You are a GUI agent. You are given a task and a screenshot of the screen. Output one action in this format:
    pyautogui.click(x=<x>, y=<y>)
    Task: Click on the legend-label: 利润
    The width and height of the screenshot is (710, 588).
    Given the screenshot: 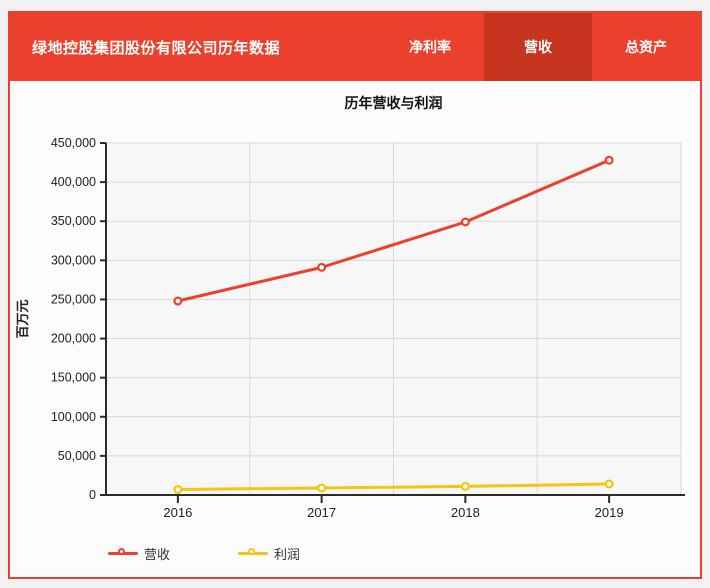 What is the action you would take?
    pyautogui.click(x=287, y=554)
    